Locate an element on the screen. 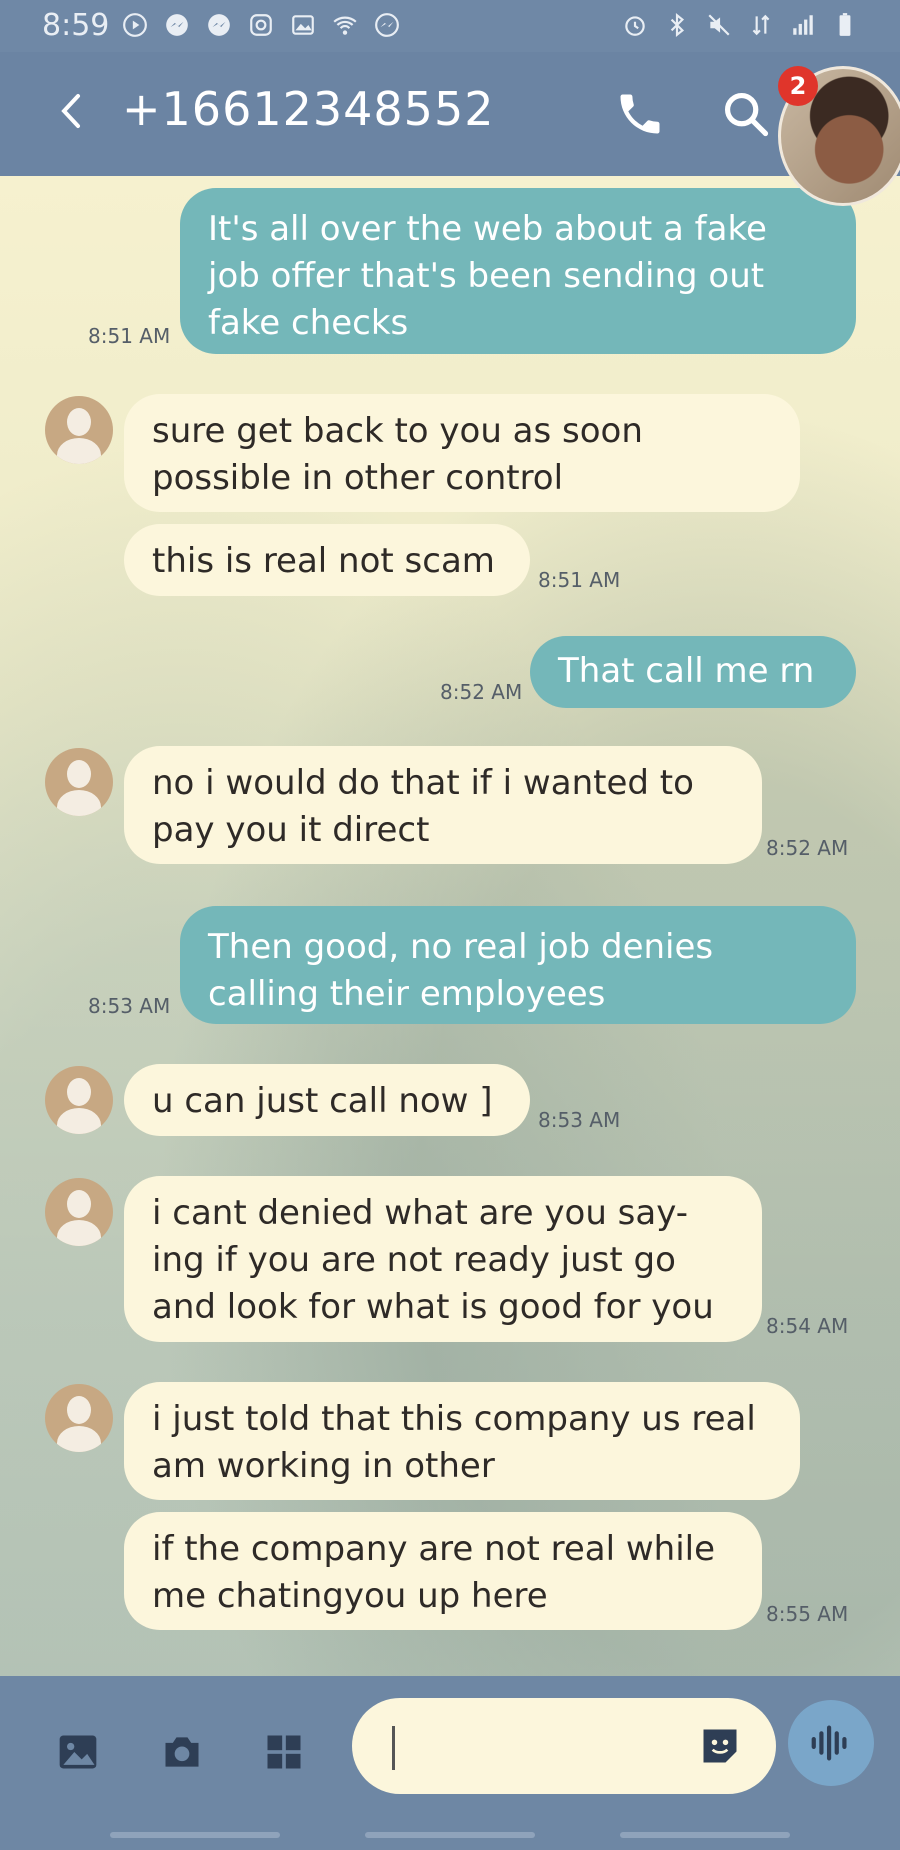 The height and width of the screenshot is (1850, 900). message-timestamp: 8:54 AM is located at coordinates (807, 1326).